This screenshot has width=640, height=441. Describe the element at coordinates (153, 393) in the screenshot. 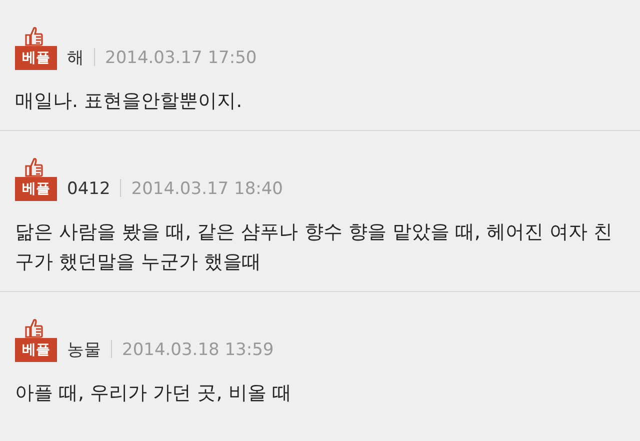

I see `comment-text: 아플 때, 우리가 가던 곳, 비올 때` at that location.